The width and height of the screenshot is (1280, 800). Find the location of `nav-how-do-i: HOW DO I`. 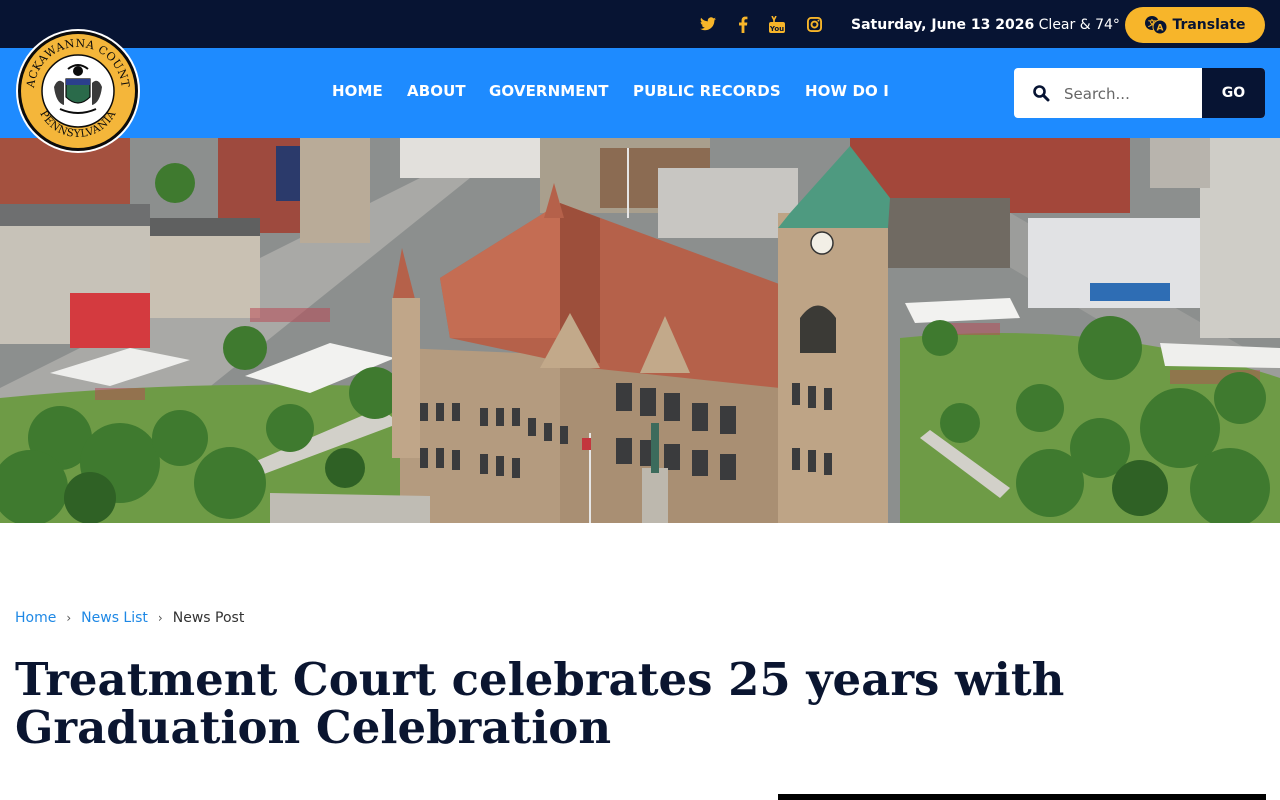

nav-how-do-i: HOW DO I is located at coordinates (847, 91).